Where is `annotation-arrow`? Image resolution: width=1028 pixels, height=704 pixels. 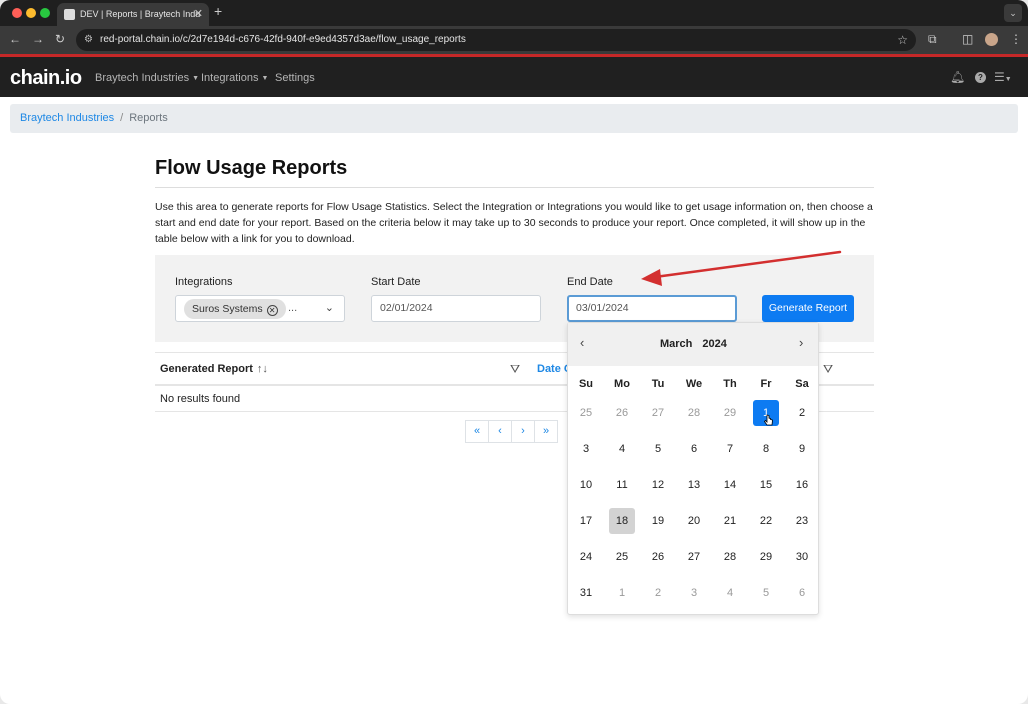 annotation-arrow is located at coordinates (741, 268).